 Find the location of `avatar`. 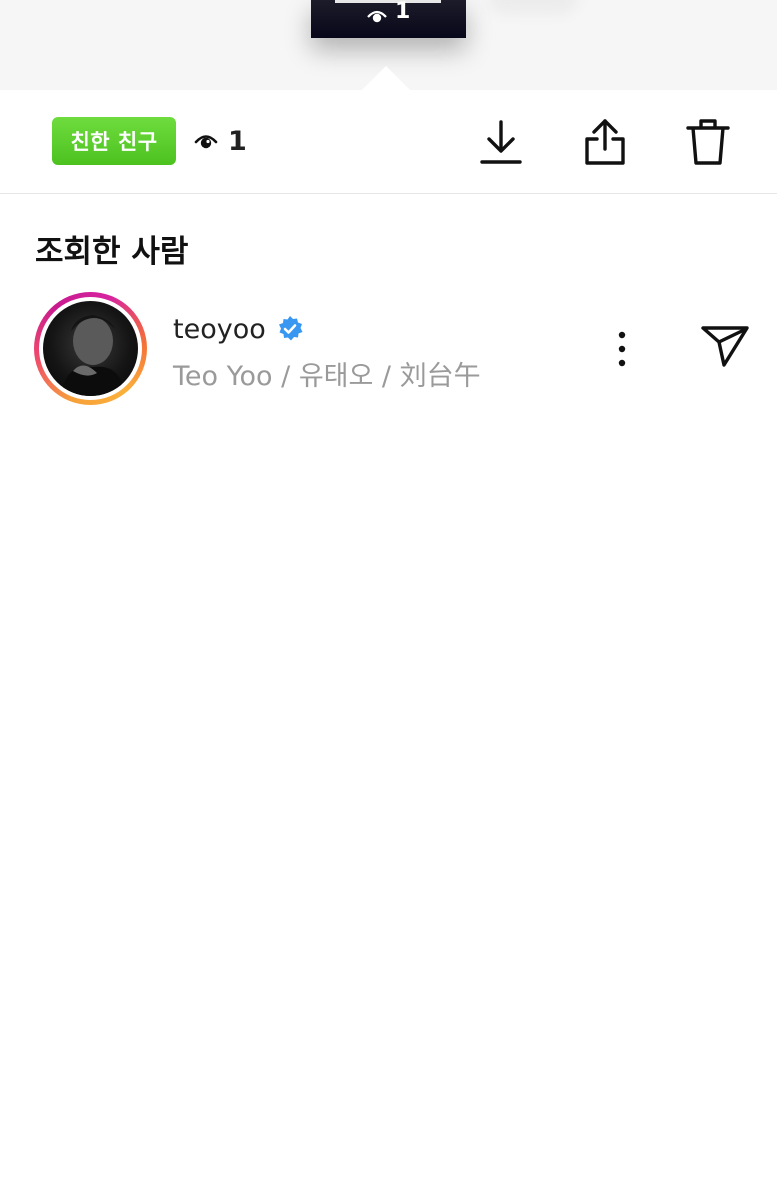

avatar is located at coordinates (90, 348).